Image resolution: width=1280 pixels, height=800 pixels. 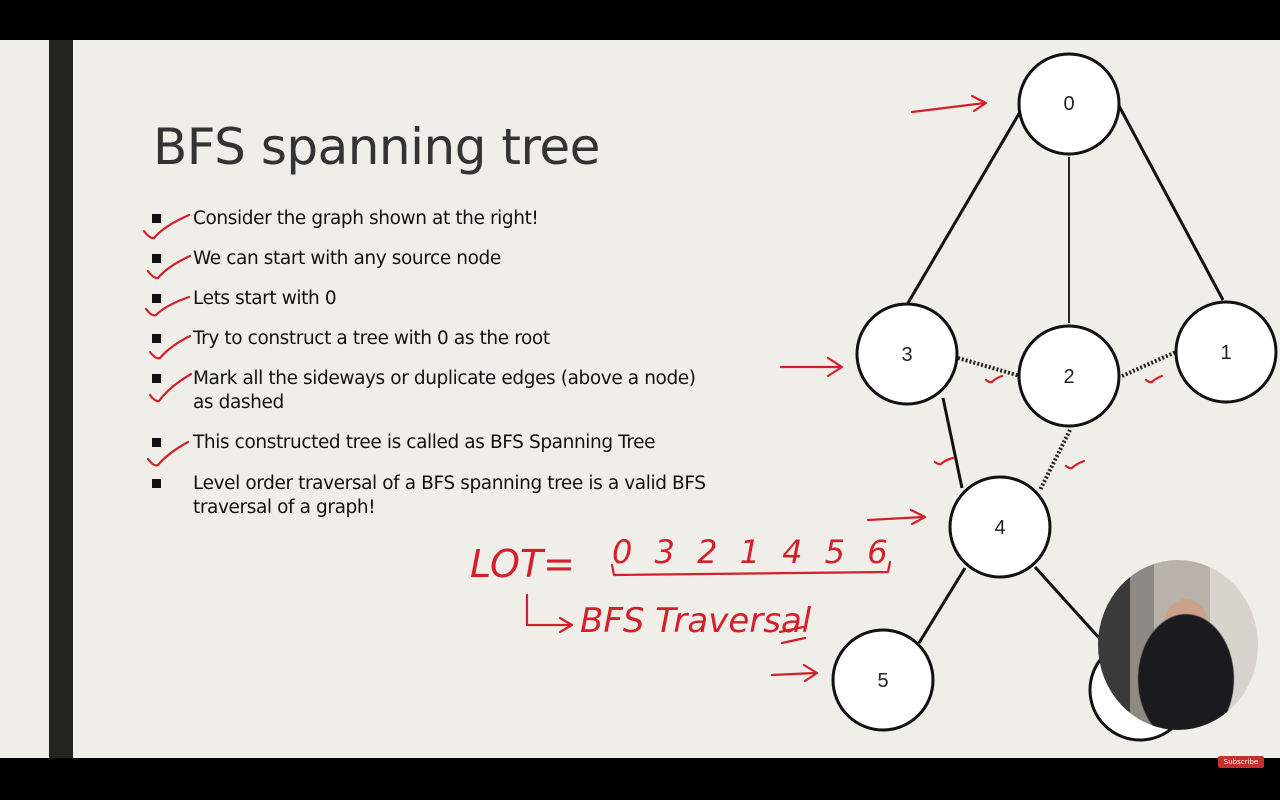 What do you see at coordinates (753, 552) in the screenshot?
I see `lot-sequence: 0 3 2 1 4 5 6` at bounding box center [753, 552].